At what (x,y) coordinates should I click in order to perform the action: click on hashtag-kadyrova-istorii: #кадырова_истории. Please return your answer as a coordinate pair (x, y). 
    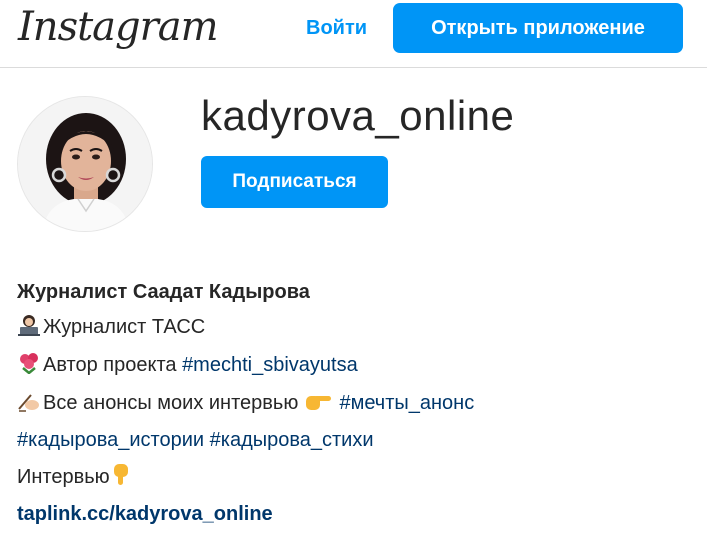
    Looking at the image, I should click on (110, 440).